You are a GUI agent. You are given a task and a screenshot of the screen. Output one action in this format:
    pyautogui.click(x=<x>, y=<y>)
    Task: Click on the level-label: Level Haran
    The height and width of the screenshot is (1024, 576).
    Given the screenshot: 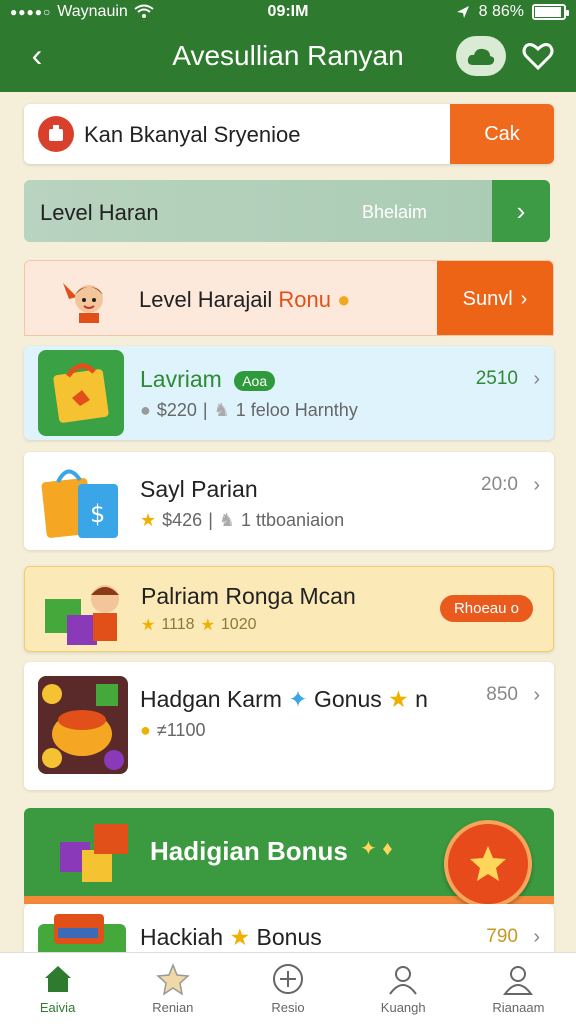 What is the action you would take?
    pyautogui.click(x=99, y=212)
    